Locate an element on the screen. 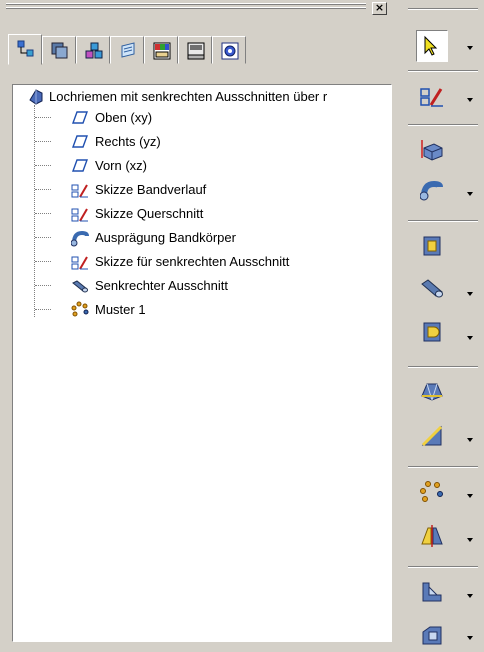  part-icon is located at coordinates (36, 97).